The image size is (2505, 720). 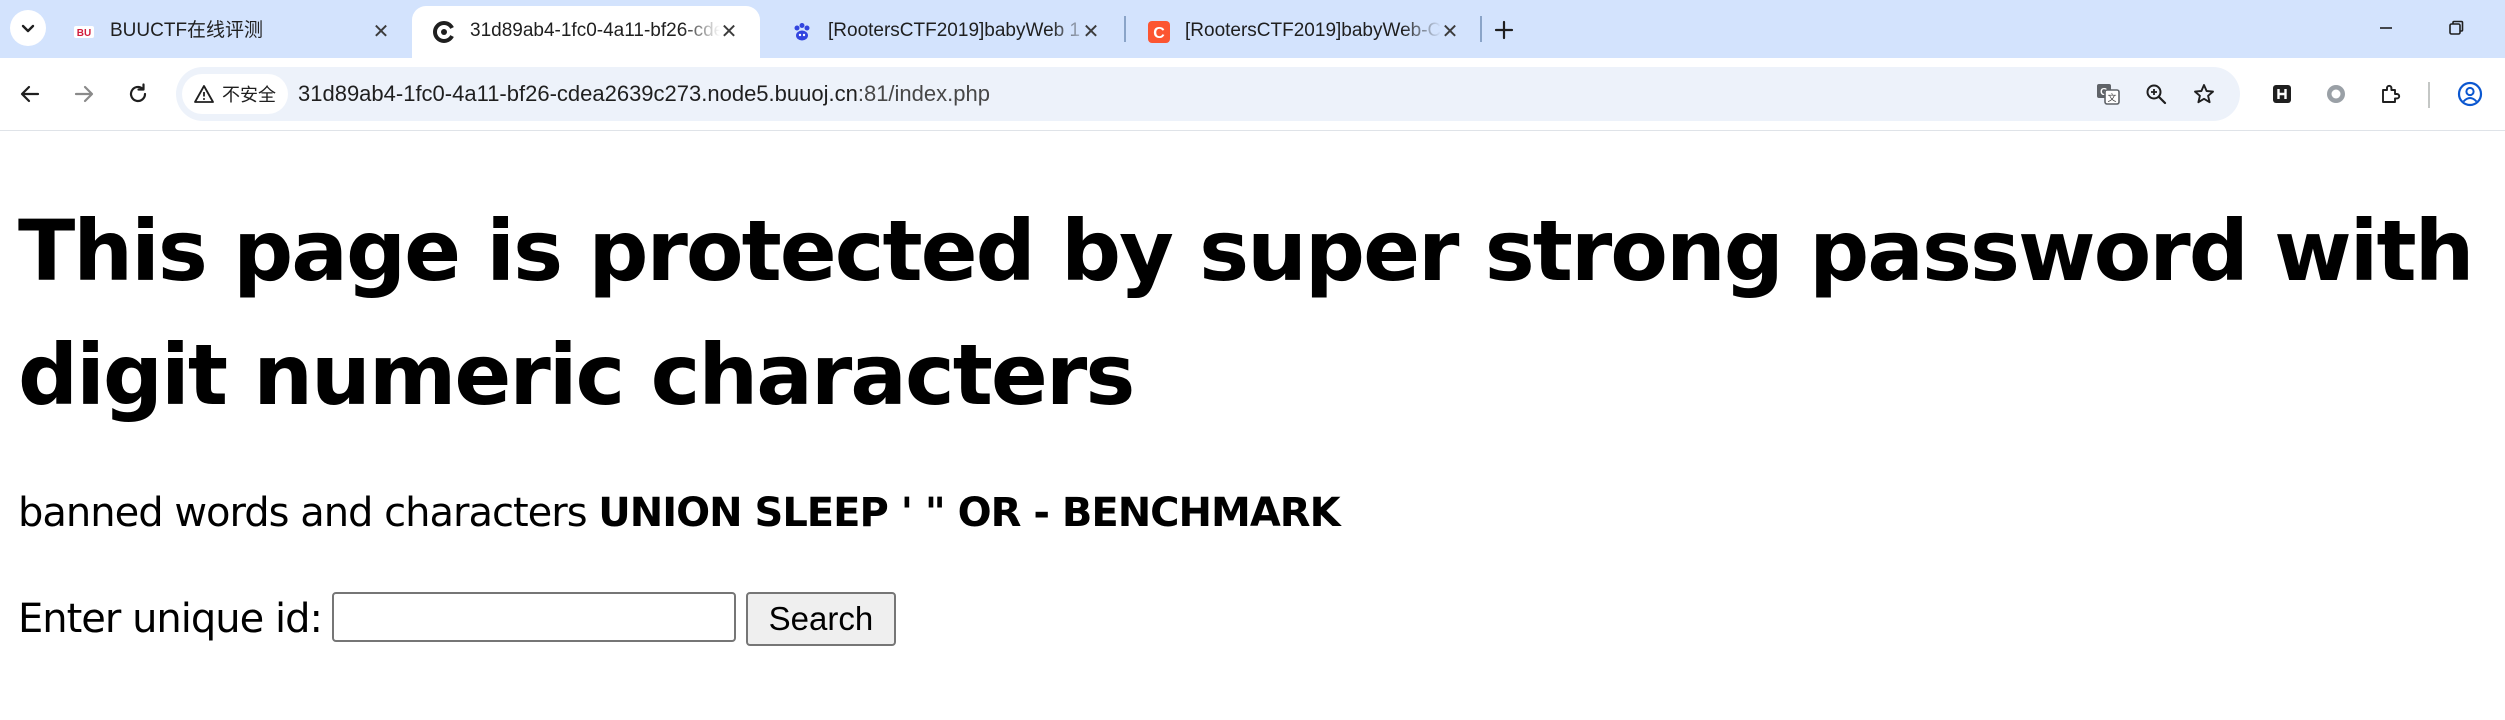 What do you see at coordinates (170, 619) in the screenshot?
I see `unique-id-label: Enter unique id:` at bounding box center [170, 619].